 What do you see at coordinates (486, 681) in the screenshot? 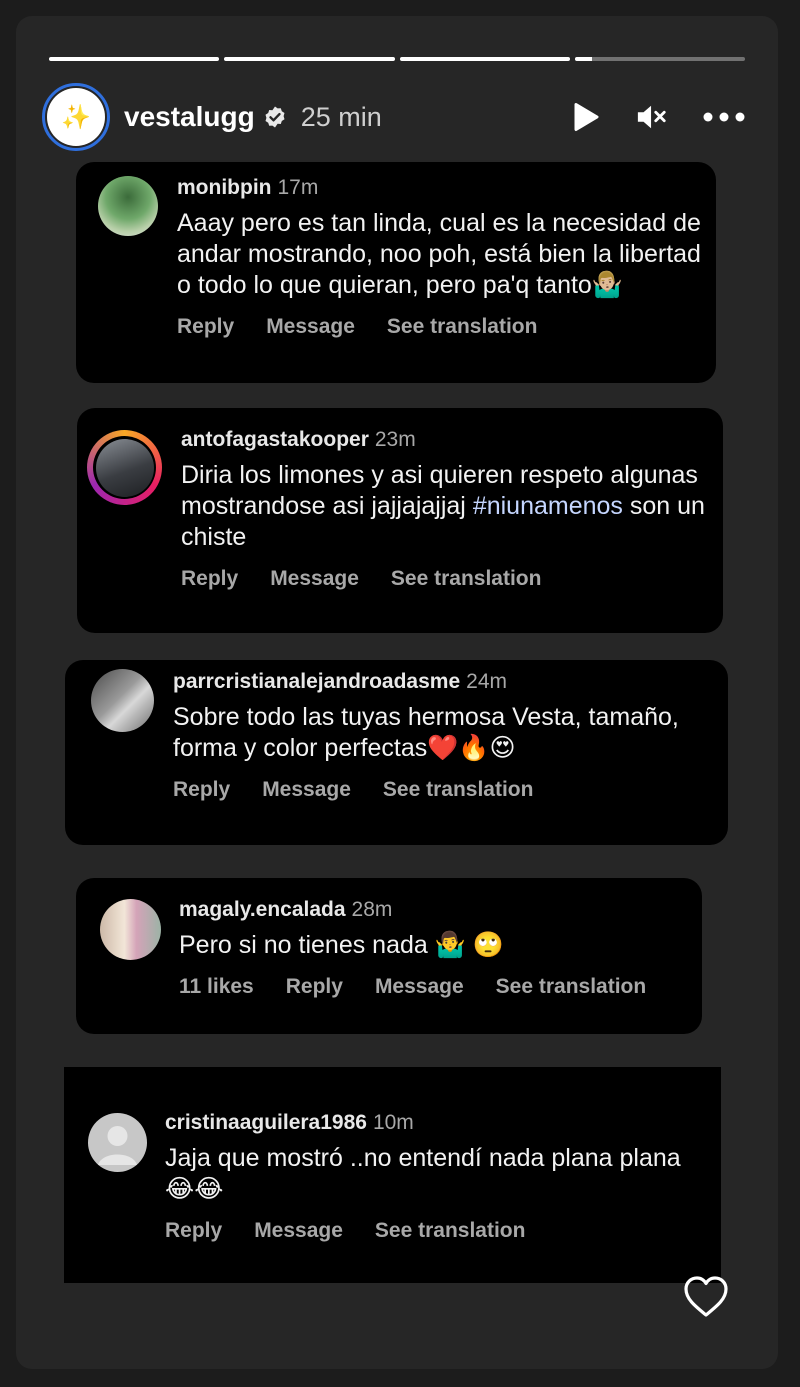
I see `comment-time: 24m` at bounding box center [486, 681].